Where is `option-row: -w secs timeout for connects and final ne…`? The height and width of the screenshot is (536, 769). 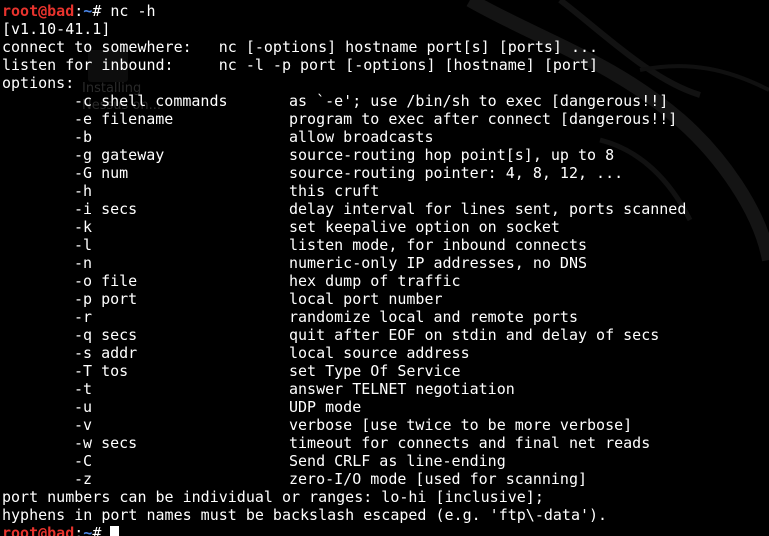 option-row: -w secs timeout for connects and final ne… is located at coordinates (326, 443).